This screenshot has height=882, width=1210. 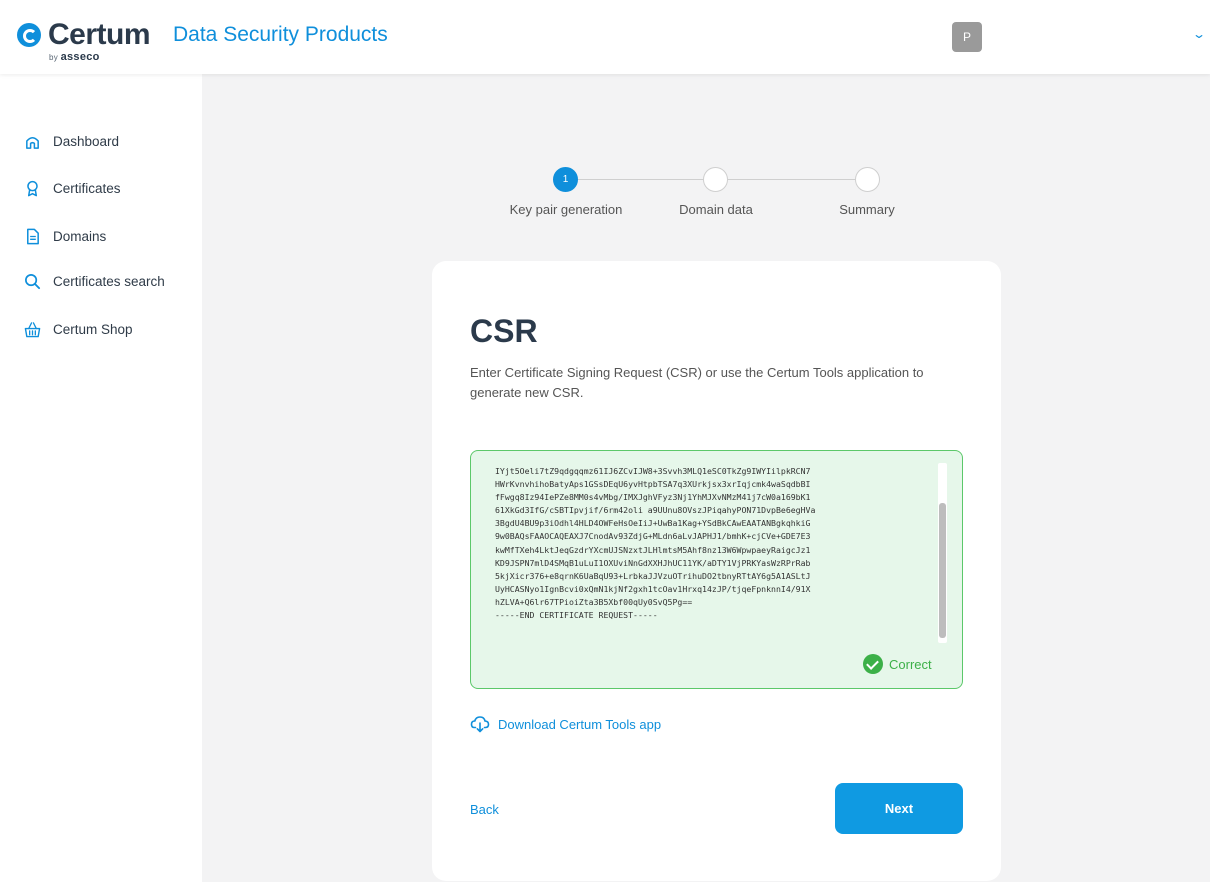 I want to click on user-avatar: P, so click(x=967, y=37).